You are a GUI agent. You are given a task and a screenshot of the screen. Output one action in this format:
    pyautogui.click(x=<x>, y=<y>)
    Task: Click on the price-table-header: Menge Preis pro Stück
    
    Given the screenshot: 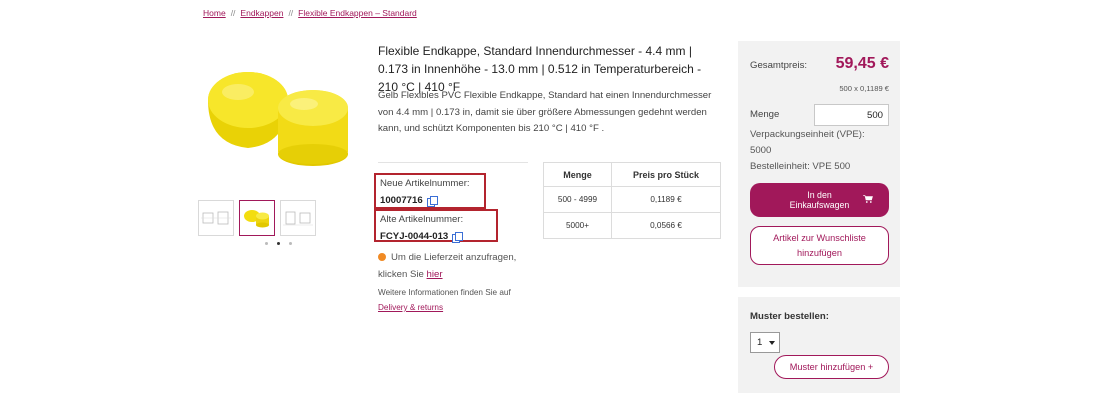 What is the action you would take?
    pyautogui.click(x=632, y=174)
    